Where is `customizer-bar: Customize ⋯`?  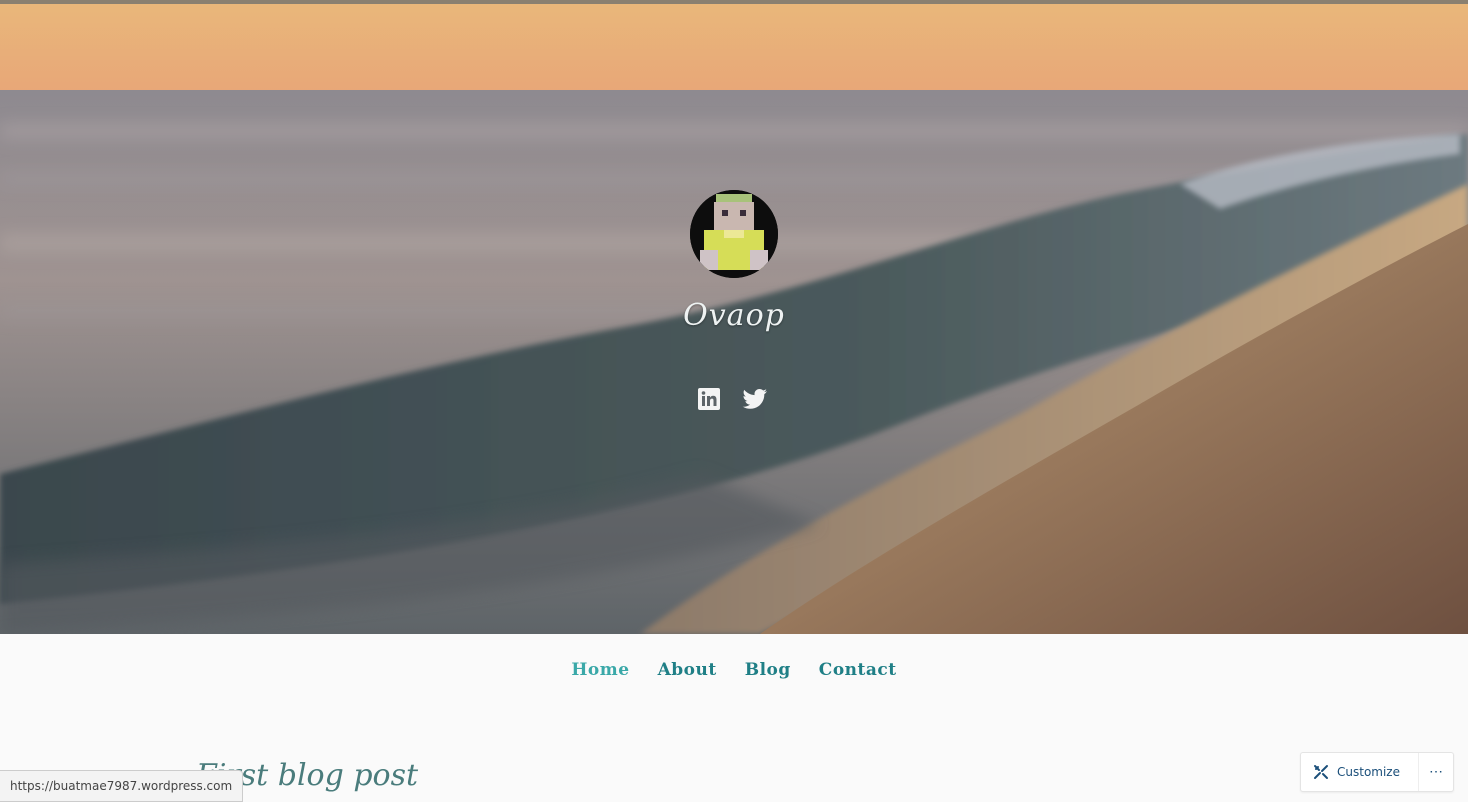
customizer-bar: Customize ⋯ is located at coordinates (1377, 772).